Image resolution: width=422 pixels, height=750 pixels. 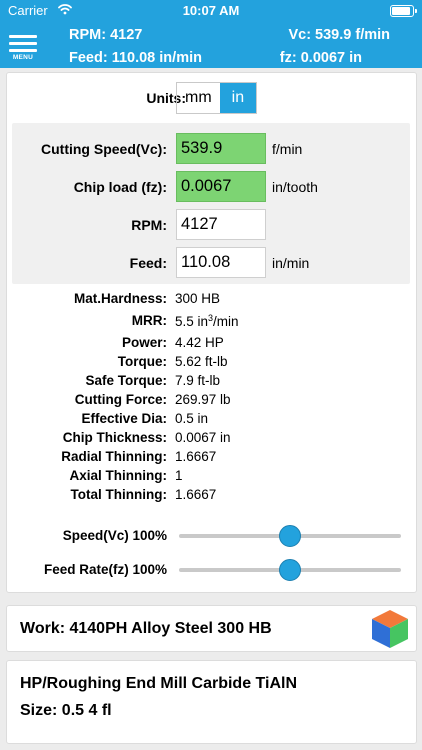 I want to click on status-time: 10:07 AM, so click(x=211, y=10).